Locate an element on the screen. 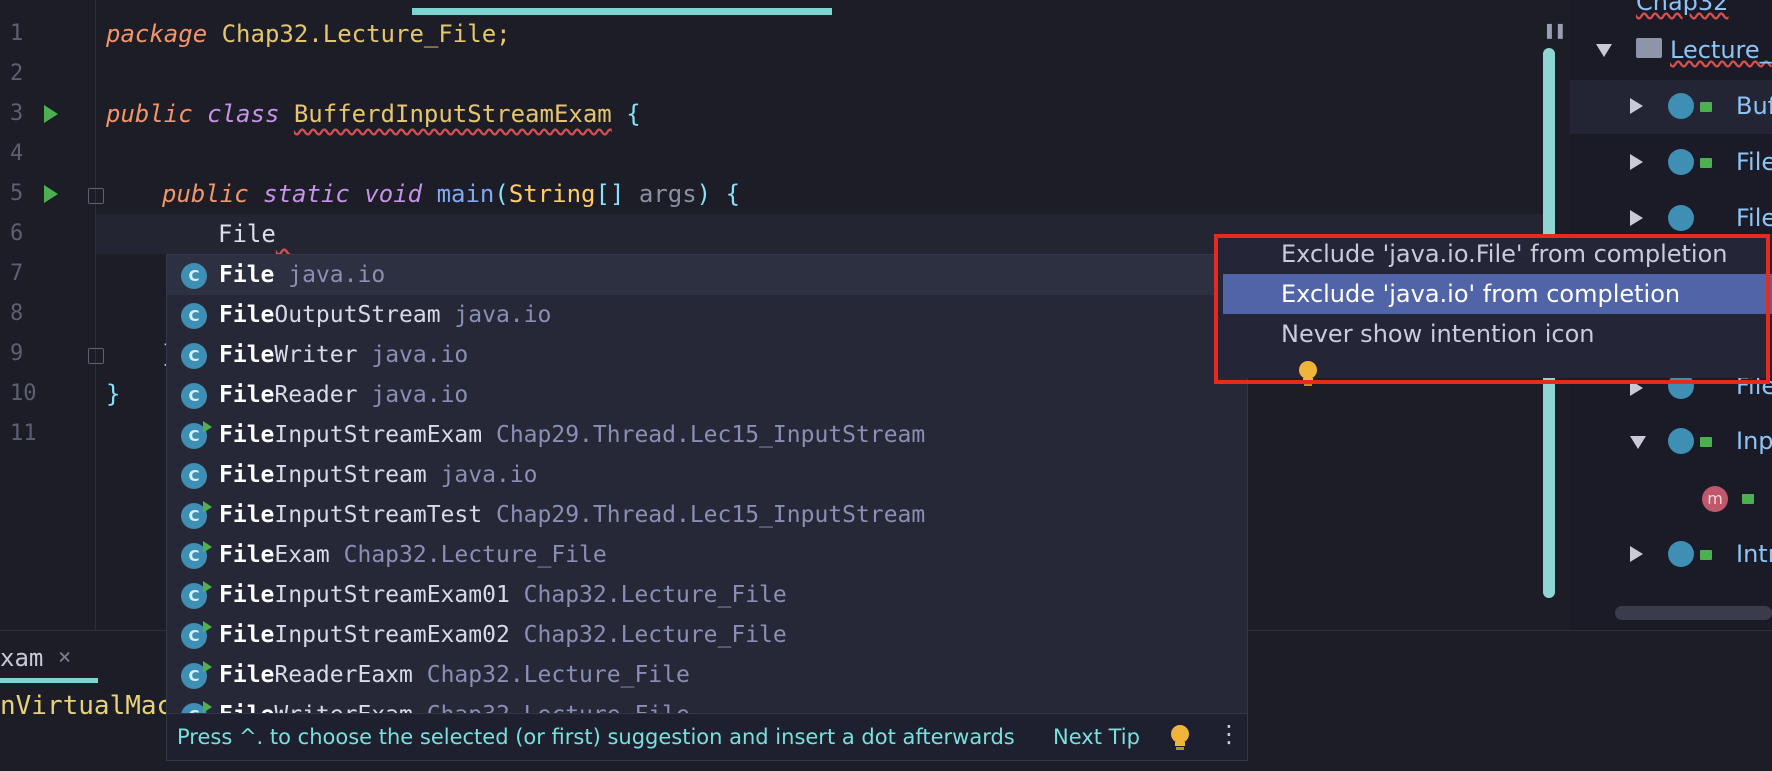 This screenshot has width=1772, height=771. rest-text: Writer is located at coordinates (316, 355).